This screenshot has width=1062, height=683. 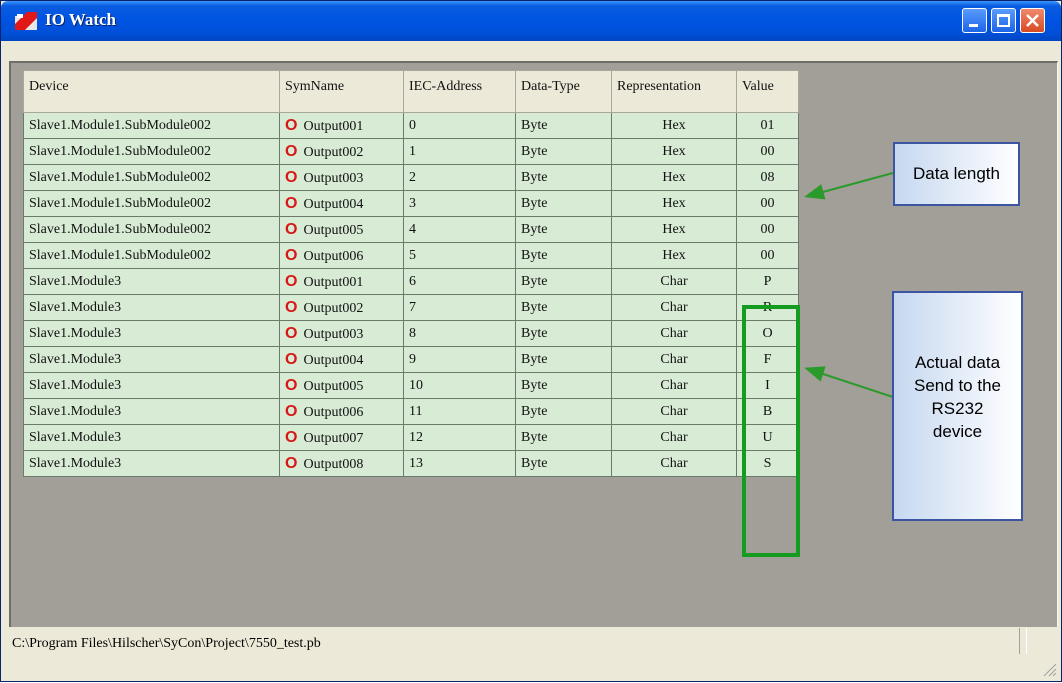 I want to click on column-header-value: Value, so click(x=767, y=91).